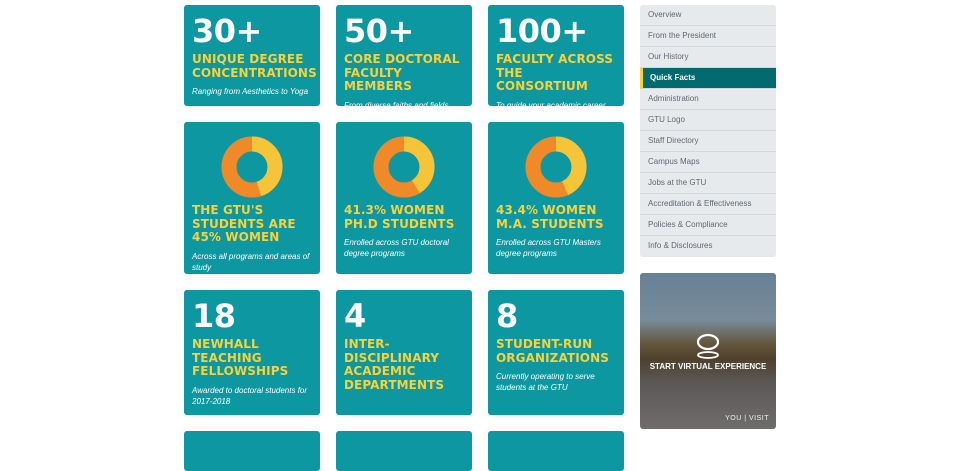 The height and width of the screenshot is (471, 960). I want to click on virtual-experience-label: START VIRTUAL EXPERIENCE, so click(708, 366).